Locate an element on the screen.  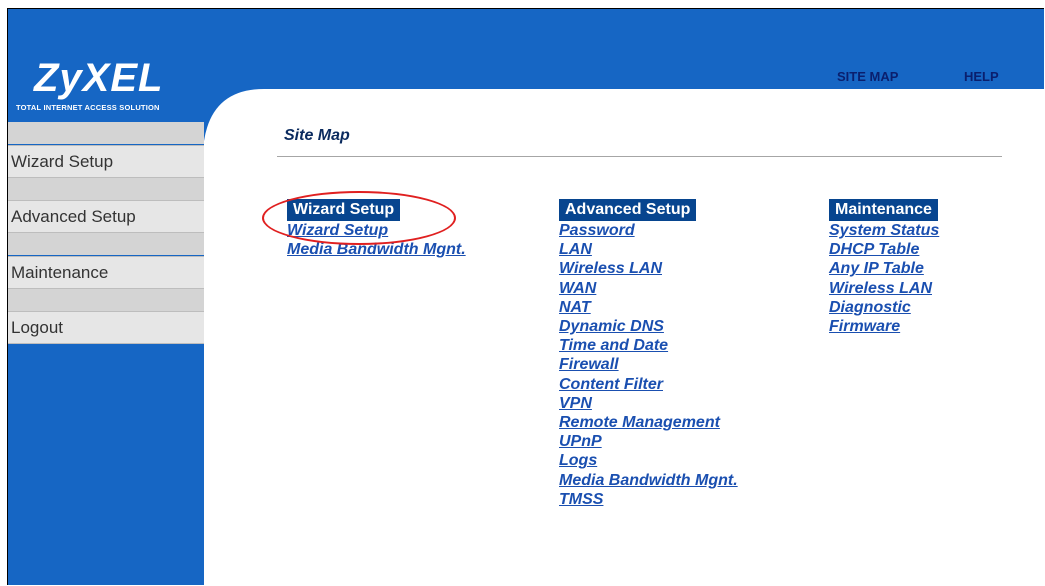
link-content-filter: Content Filter is located at coordinates (648, 384).